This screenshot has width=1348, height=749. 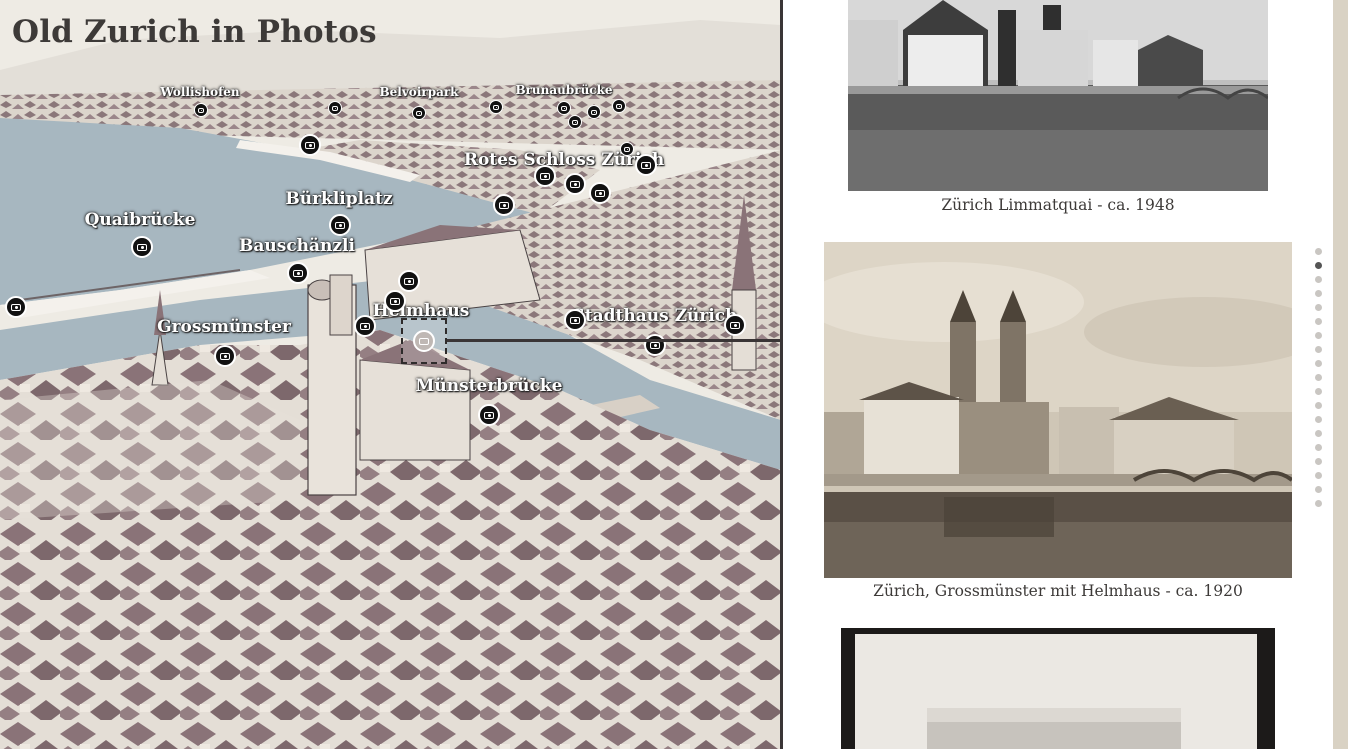 I want to click on selected-photo-pin, so click(x=424, y=341).